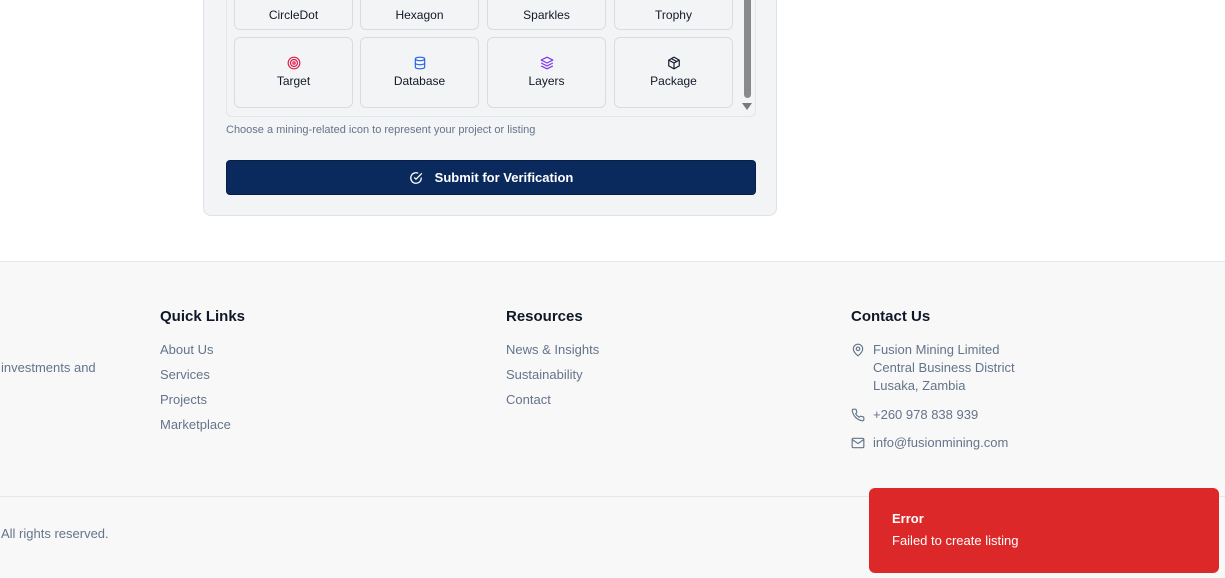 Image resolution: width=1225 pixels, height=578 pixels. What do you see at coordinates (183, 399) in the screenshot?
I see `footer-link-projects: Projects` at bounding box center [183, 399].